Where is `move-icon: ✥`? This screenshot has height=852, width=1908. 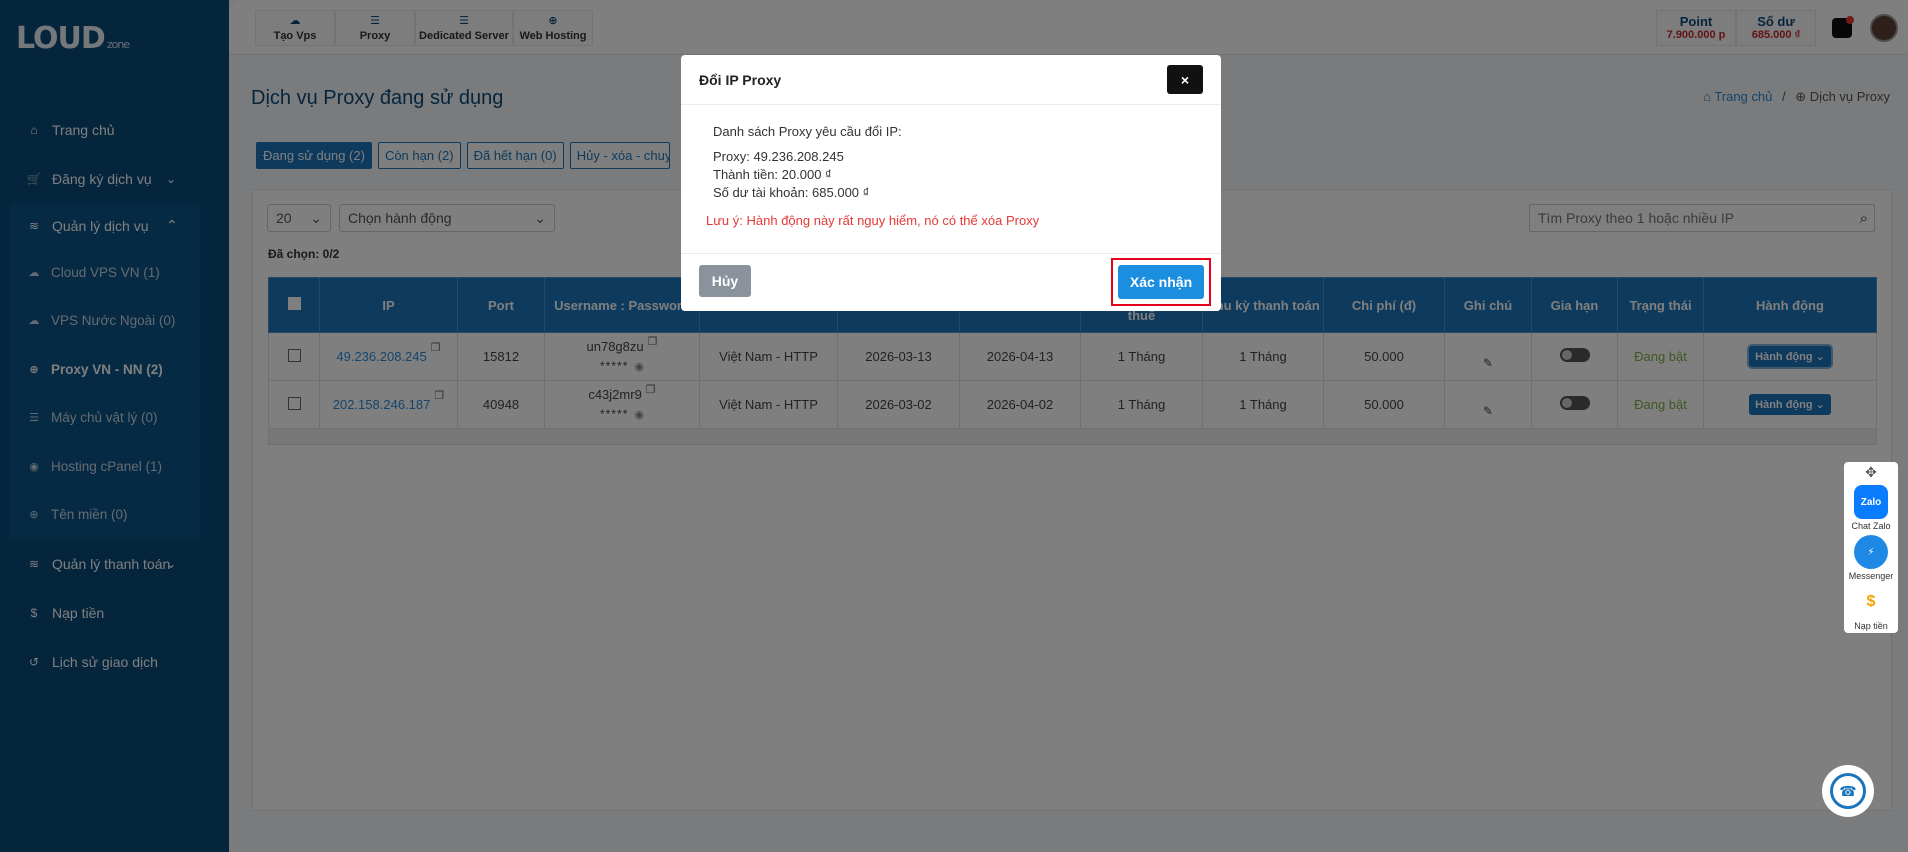
move-icon: ✥ is located at coordinates (1871, 472).